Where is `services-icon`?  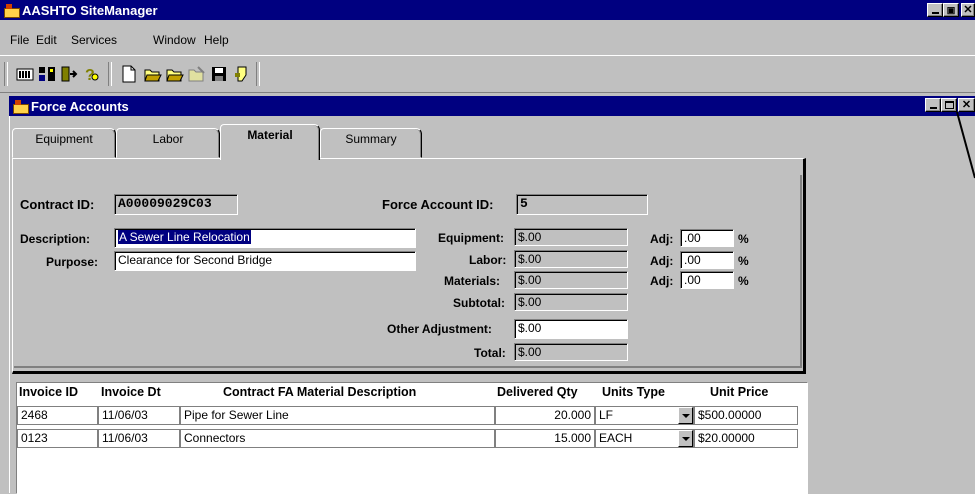 services-icon is located at coordinates (241, 74).